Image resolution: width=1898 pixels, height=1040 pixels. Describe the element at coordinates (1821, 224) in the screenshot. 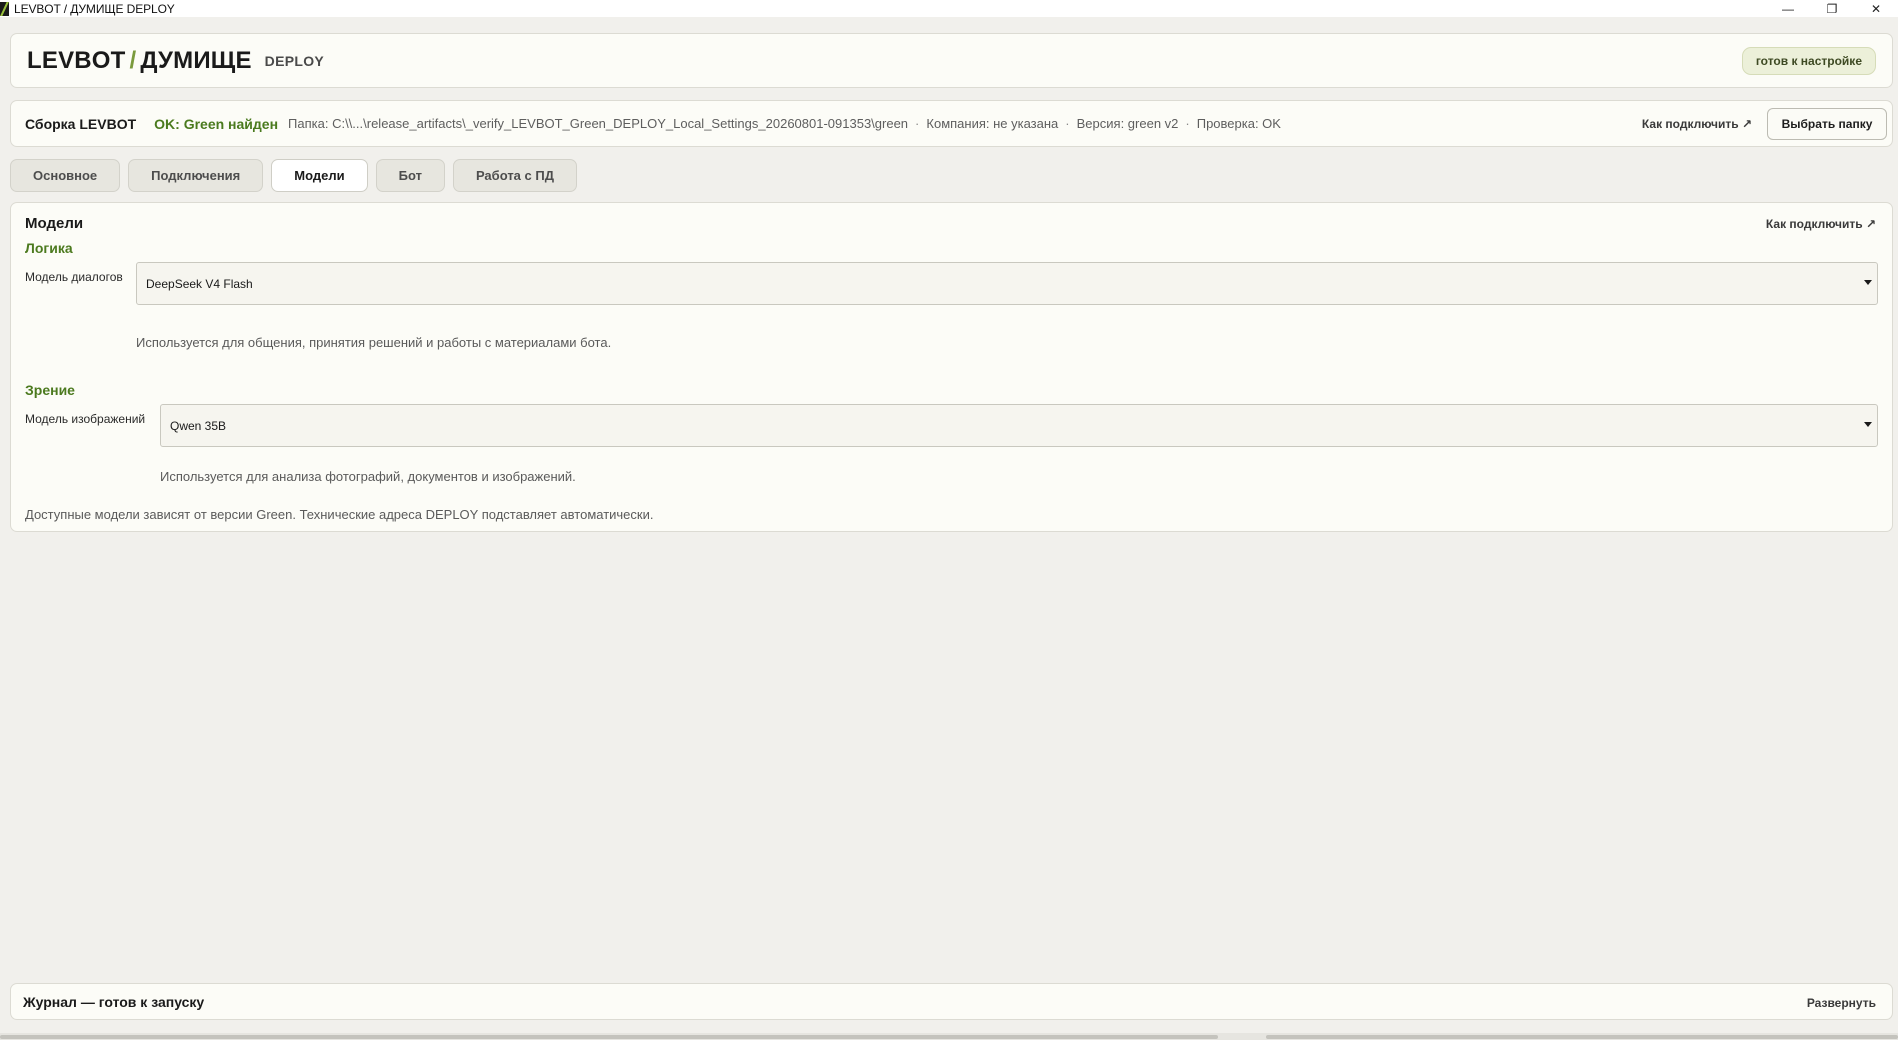

I see `models-how-to-connect-link: Как подключить ↗` at that location.